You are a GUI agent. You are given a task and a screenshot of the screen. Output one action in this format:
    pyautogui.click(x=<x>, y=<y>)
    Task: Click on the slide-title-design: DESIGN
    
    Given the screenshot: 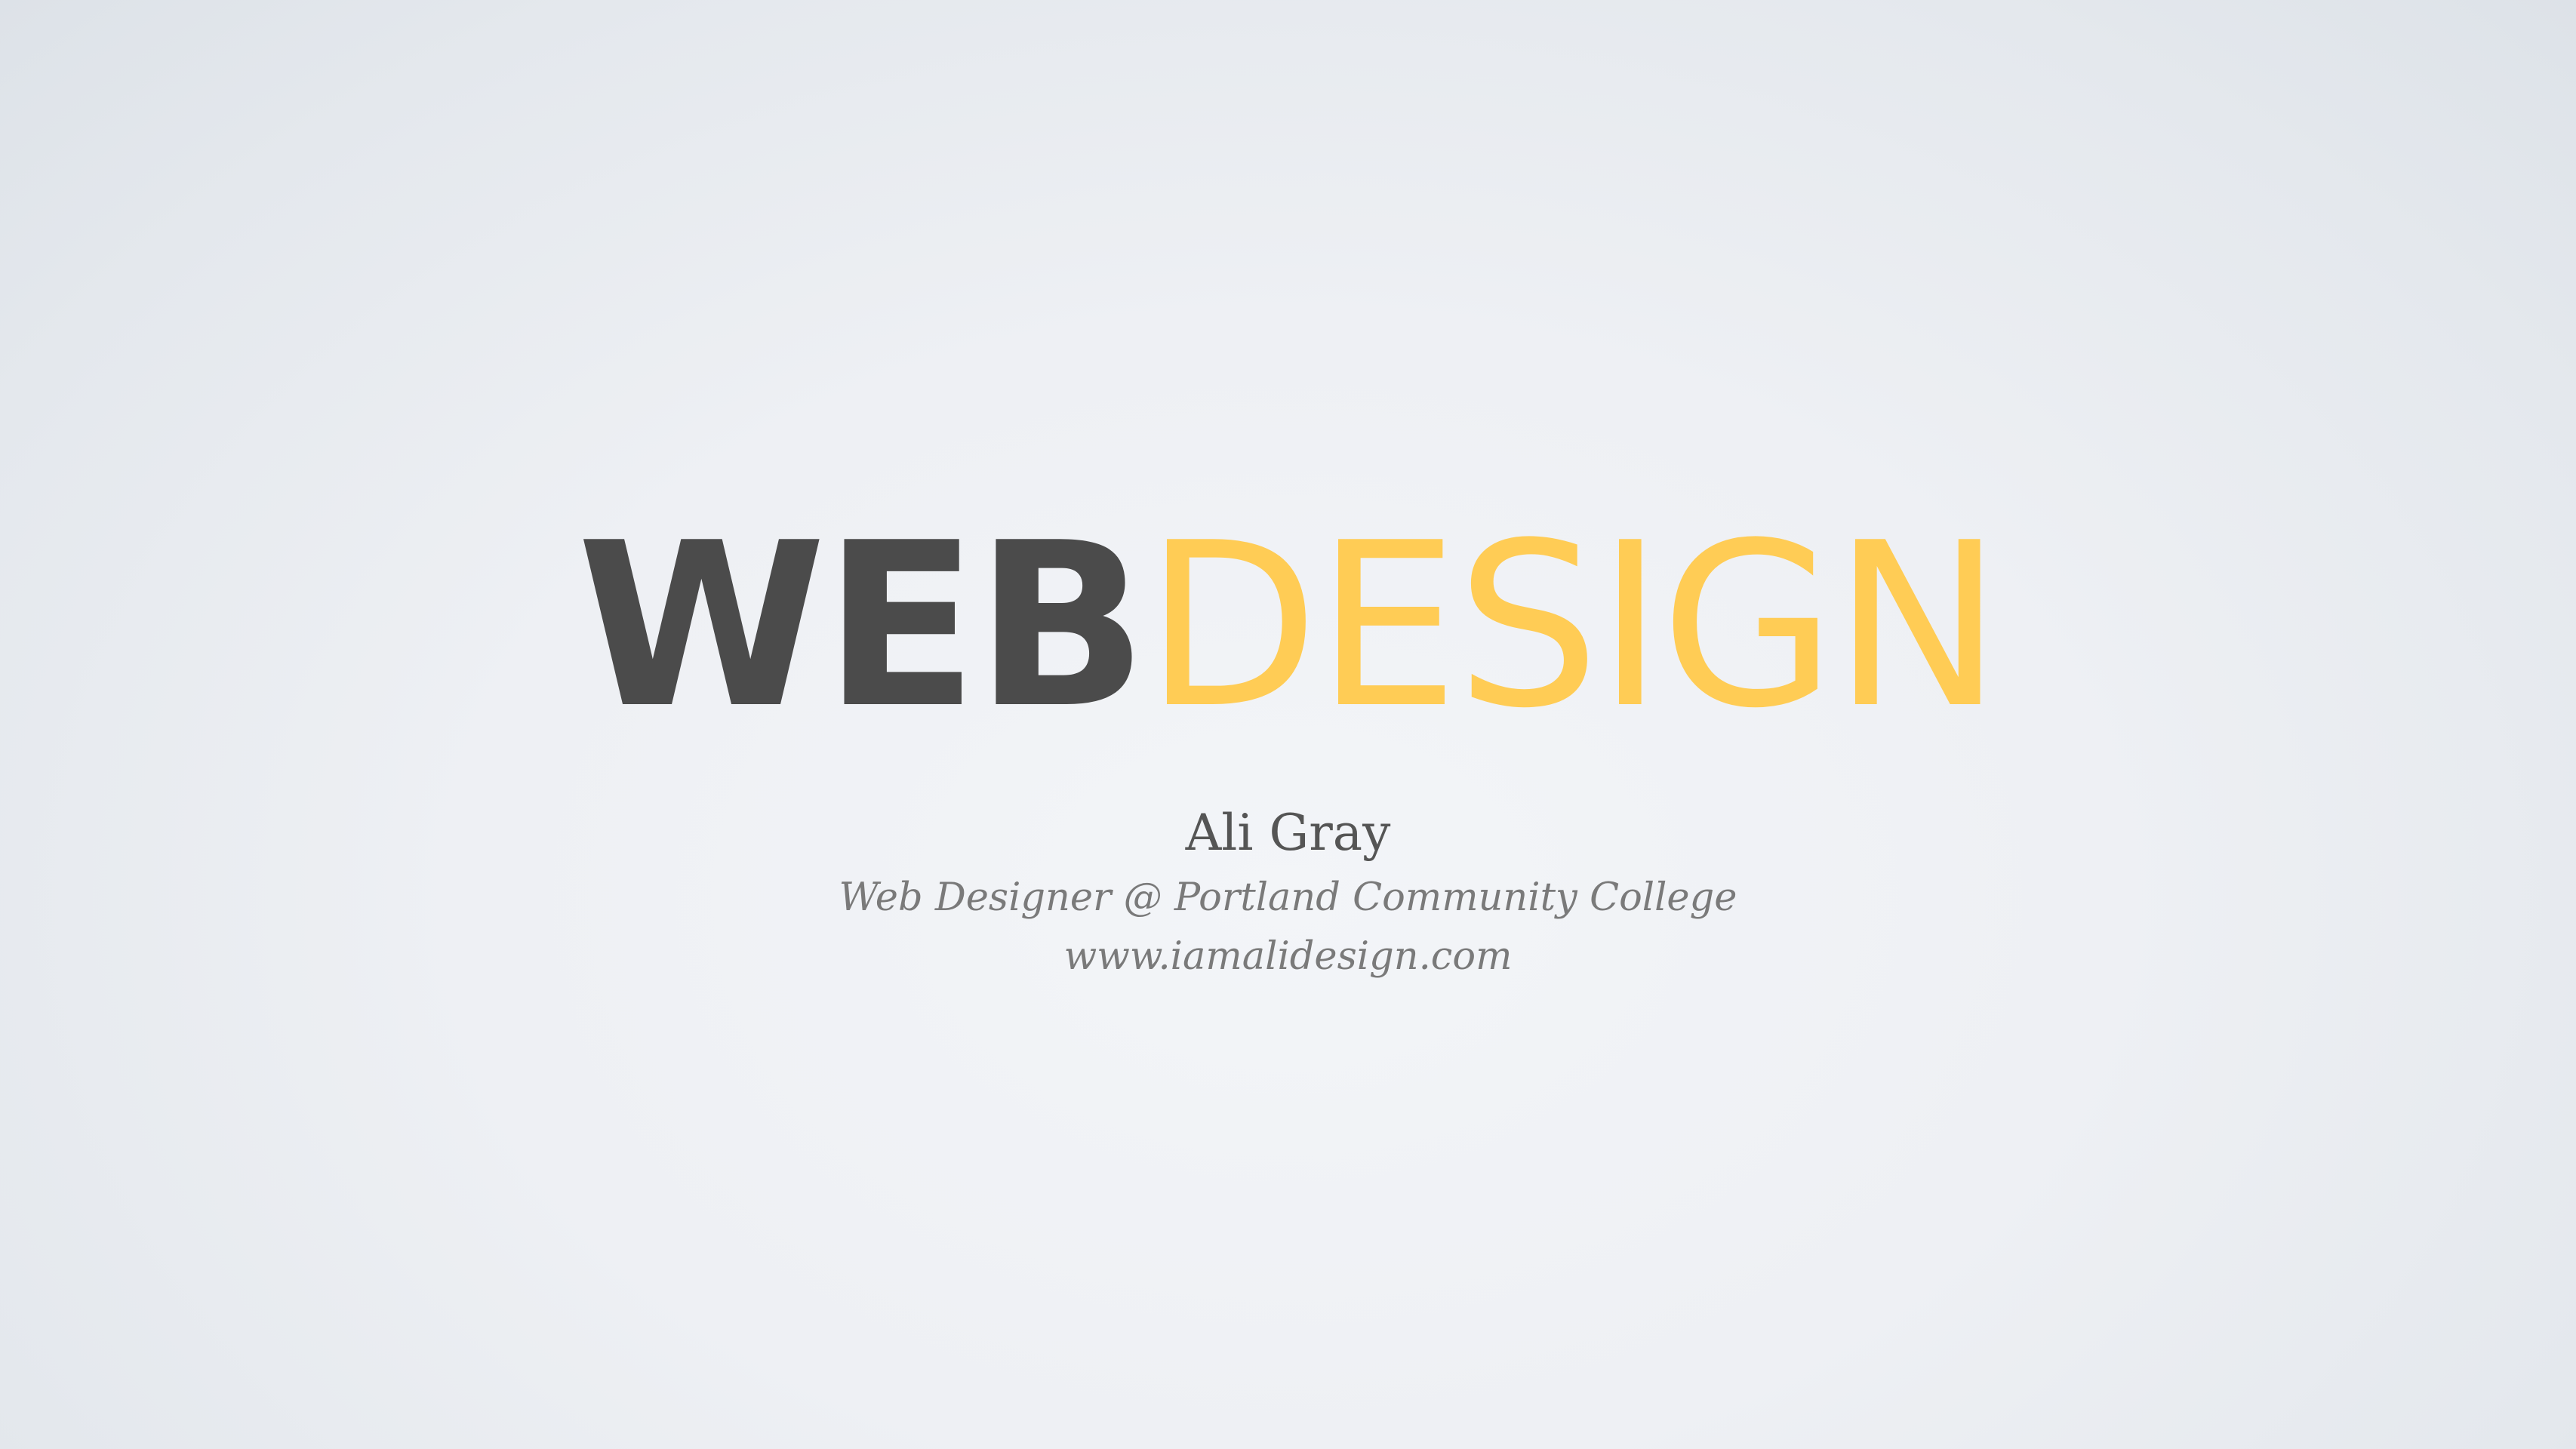 What is the action you would take?
    pyautogui.click(x=1573, y=626)
    